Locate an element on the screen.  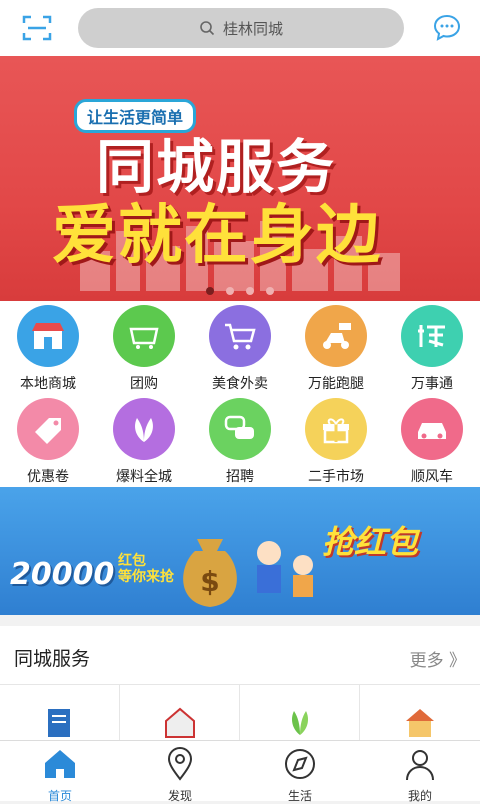
compass-icon is located at coordinates (300, 764).